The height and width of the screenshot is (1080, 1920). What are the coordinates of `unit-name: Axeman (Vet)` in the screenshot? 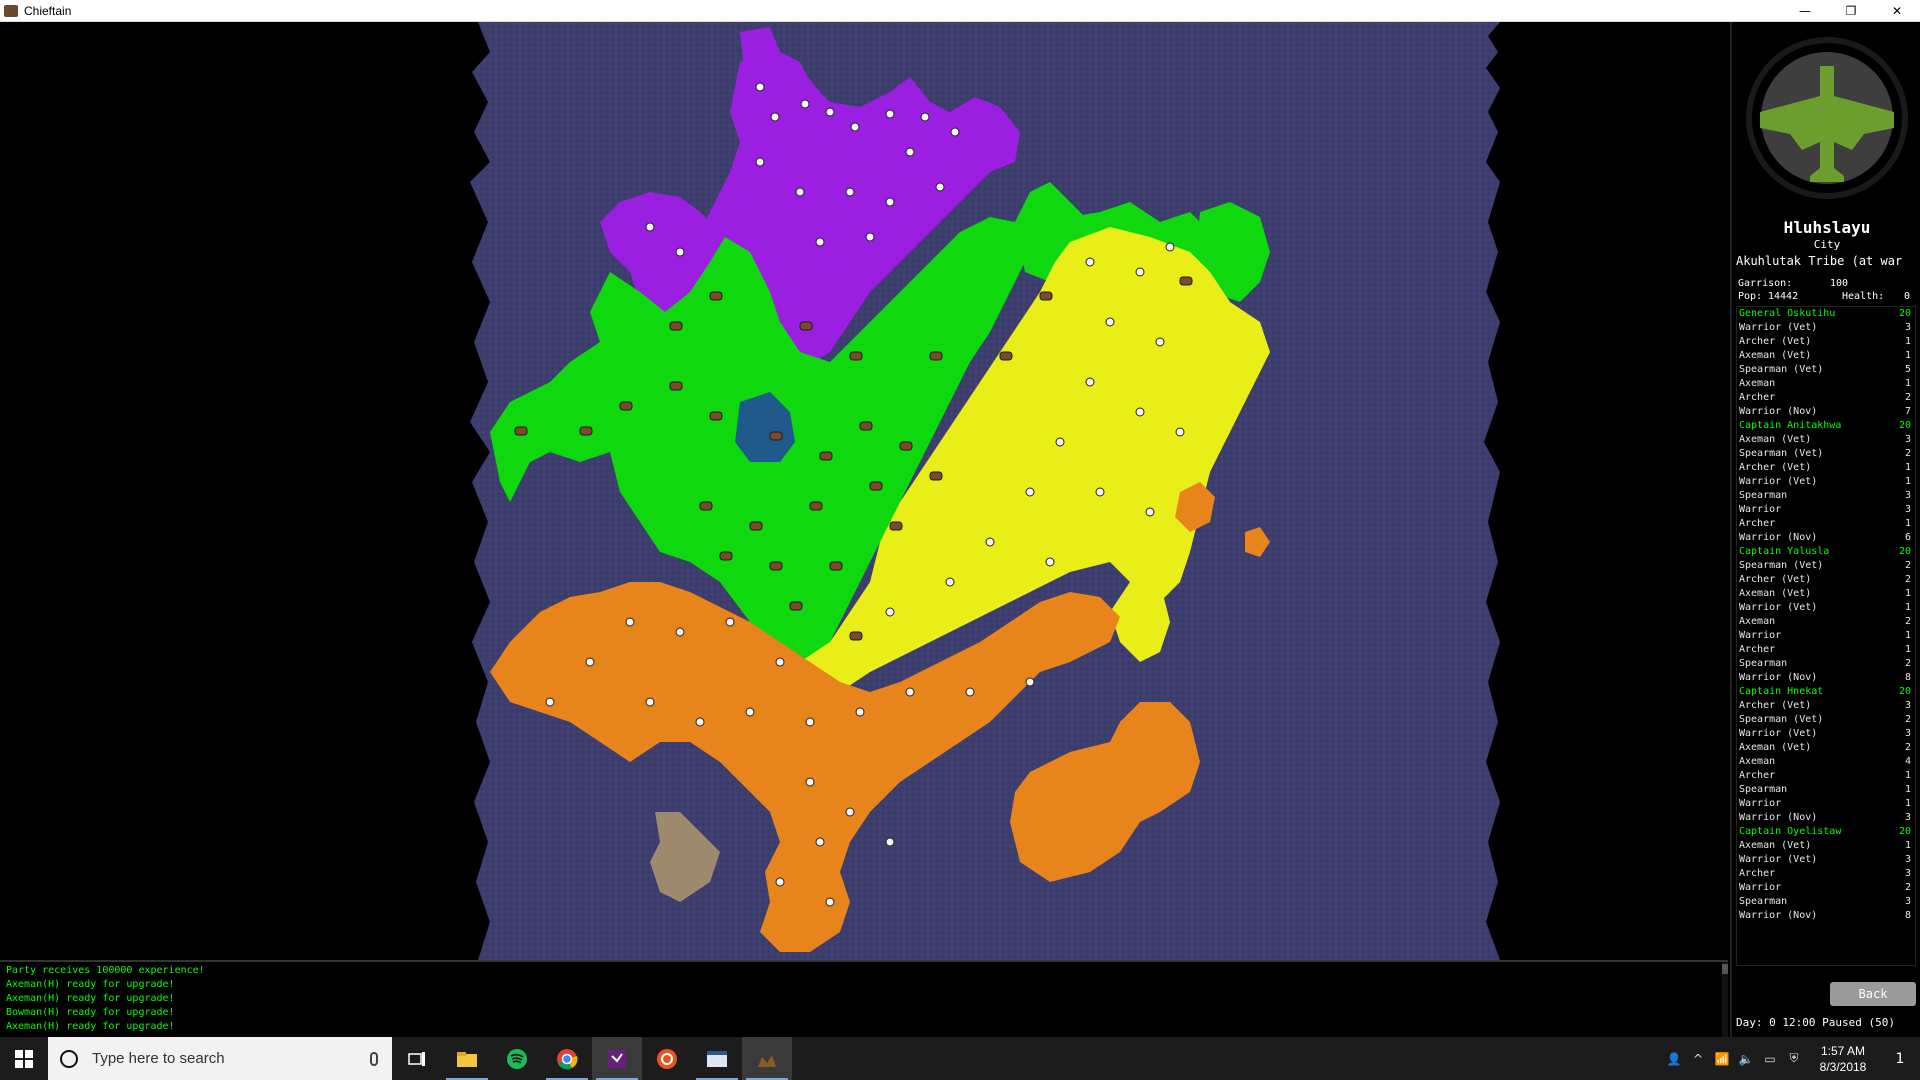 It's located at (1775, 845).